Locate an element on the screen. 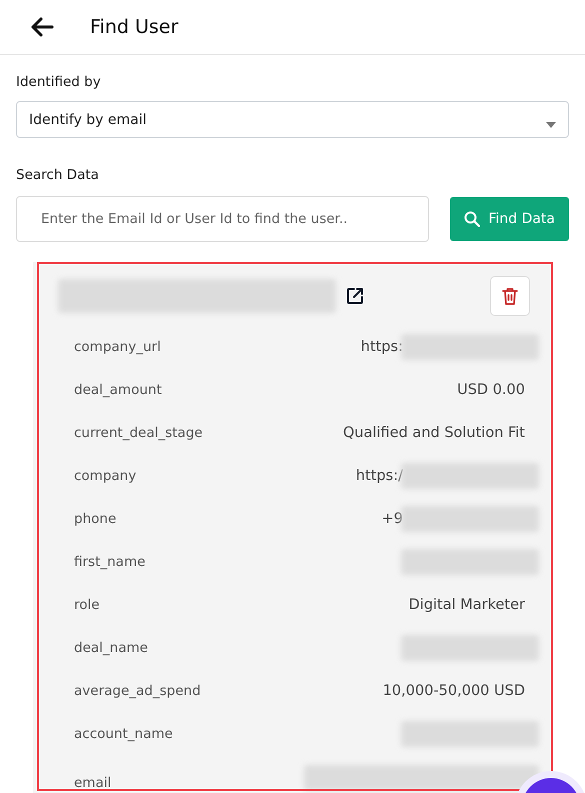 The width and height of the screenshot is (585, 793). field-value: 10,000-50,000 USD is located at coordinates (453, 690).